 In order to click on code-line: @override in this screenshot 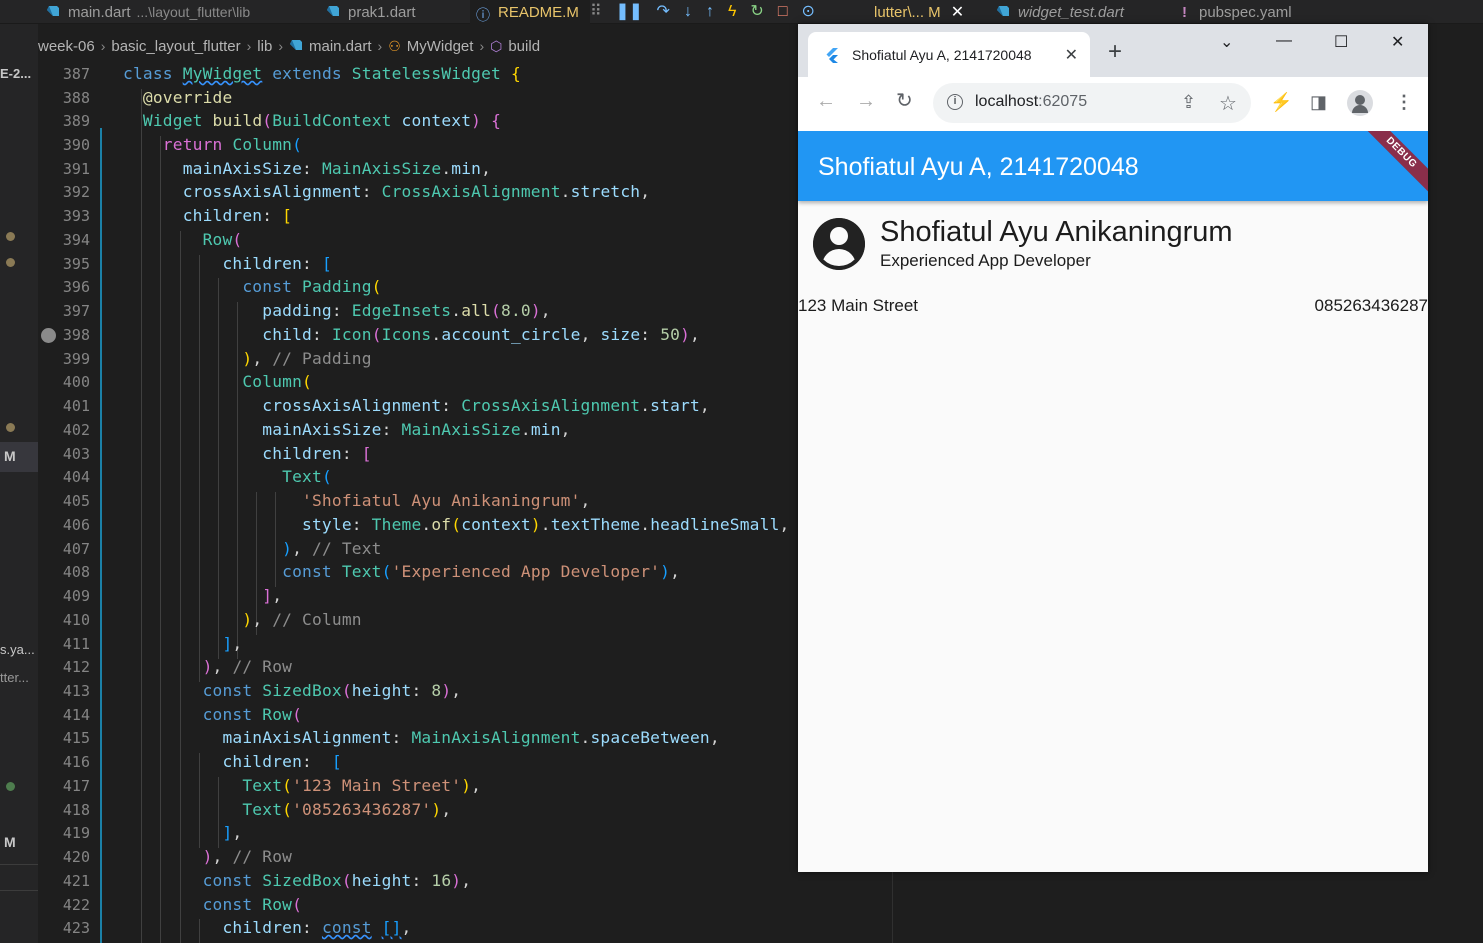, I will do `click(177, 97)`.